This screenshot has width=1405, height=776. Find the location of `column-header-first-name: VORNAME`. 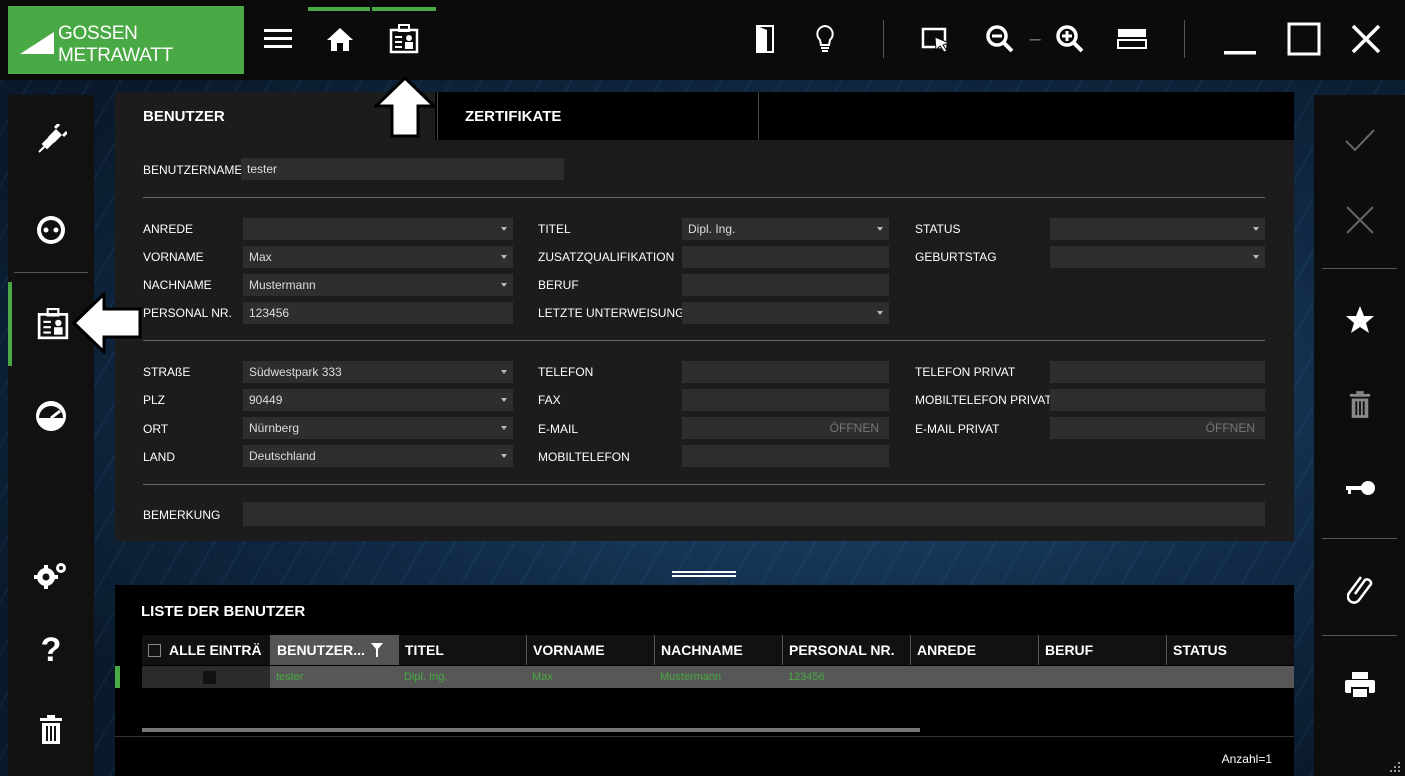

column-header-first-name: VORNAME is located at coordinates (590, 650).